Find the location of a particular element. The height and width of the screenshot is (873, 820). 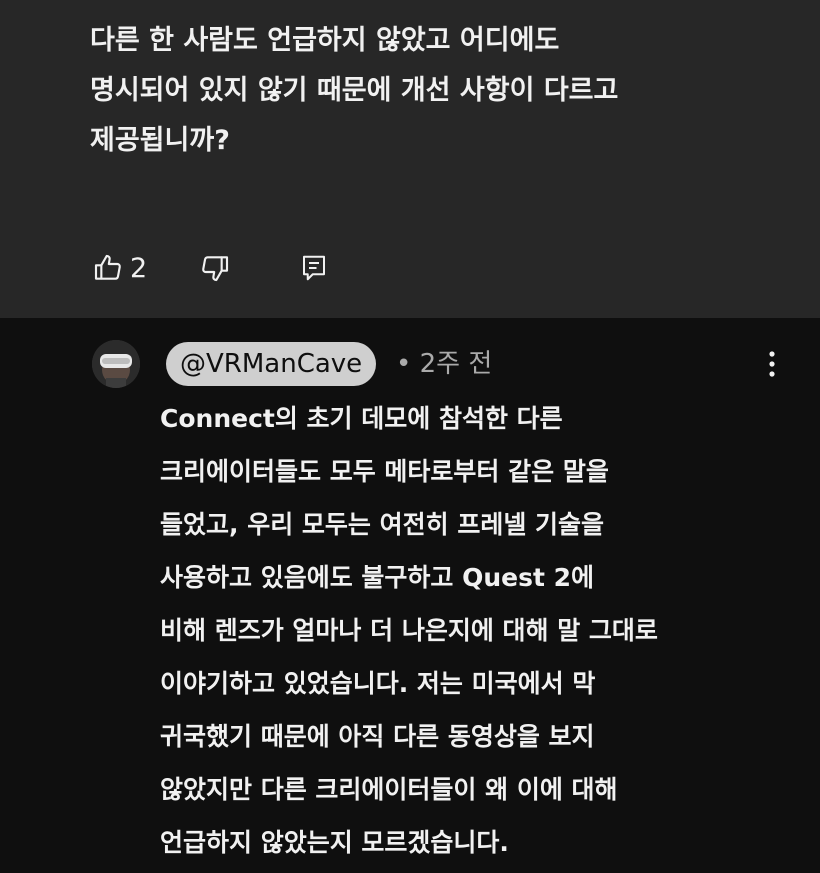

more-vertical-icon is located at coordinates (772, 364).